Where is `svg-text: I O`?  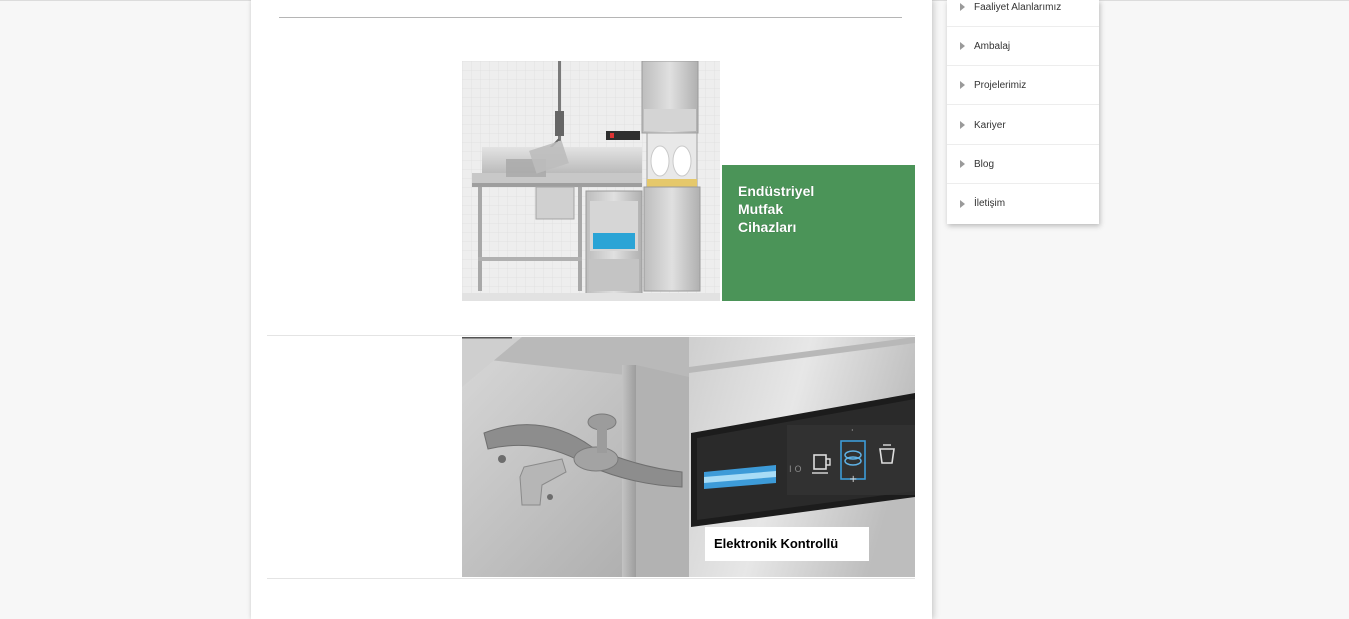 svg-text: I O is located at coordinates (795, 470).